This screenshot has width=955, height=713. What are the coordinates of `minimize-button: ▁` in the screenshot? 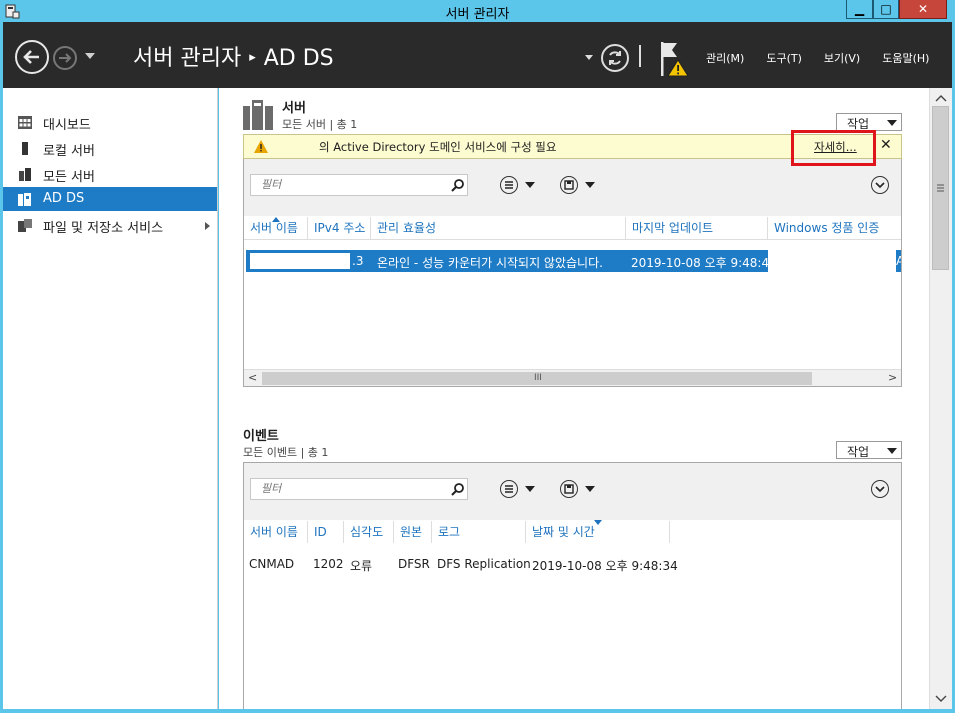 It's located at (859, 9).